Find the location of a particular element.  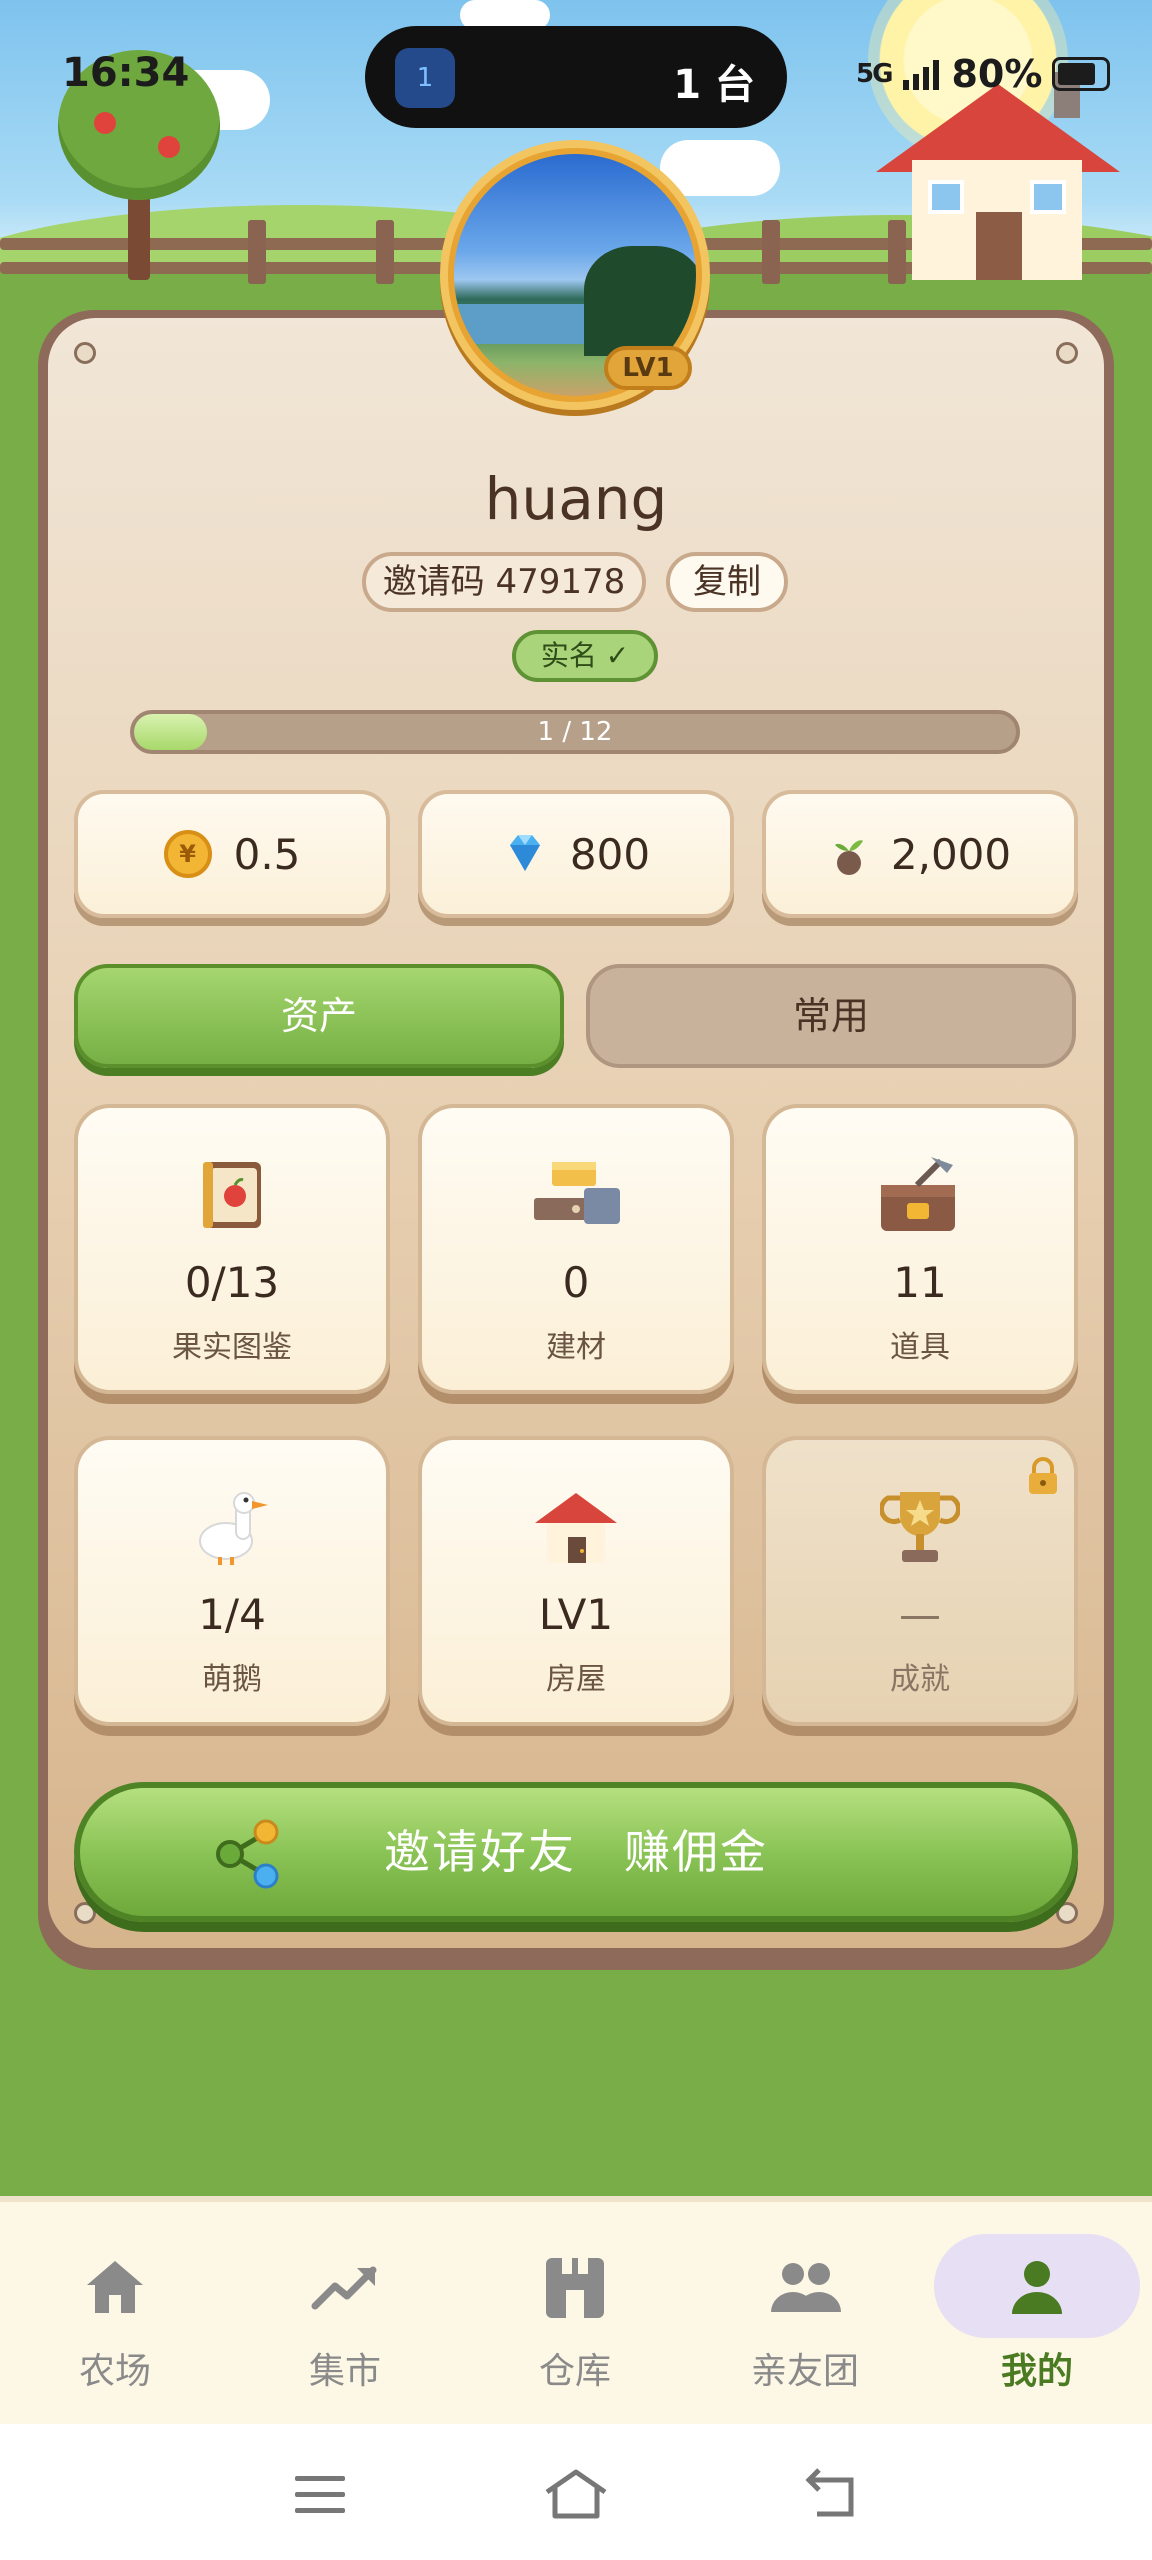

system-navigation-bar is located at coordinates (576, 2492).